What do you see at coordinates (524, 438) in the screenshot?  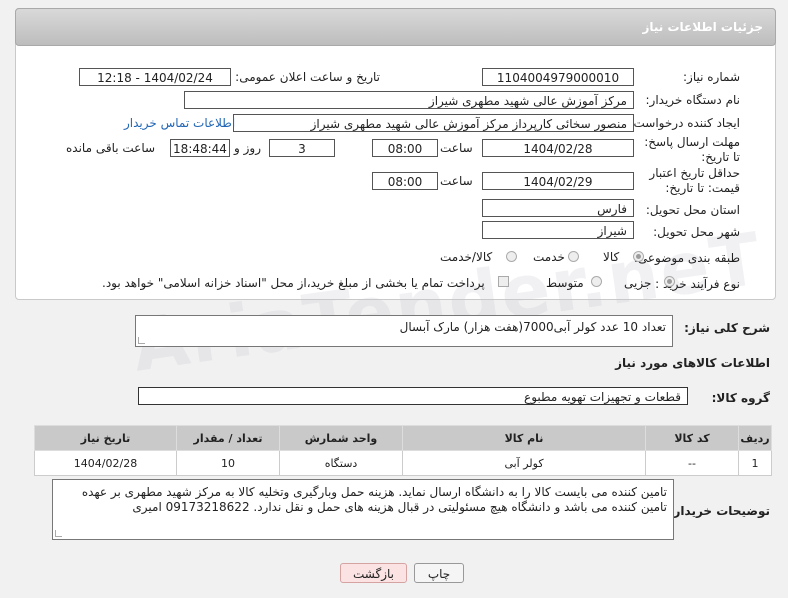 I see `header-goods-name: نام کالا` at bounding box center [524, 438].